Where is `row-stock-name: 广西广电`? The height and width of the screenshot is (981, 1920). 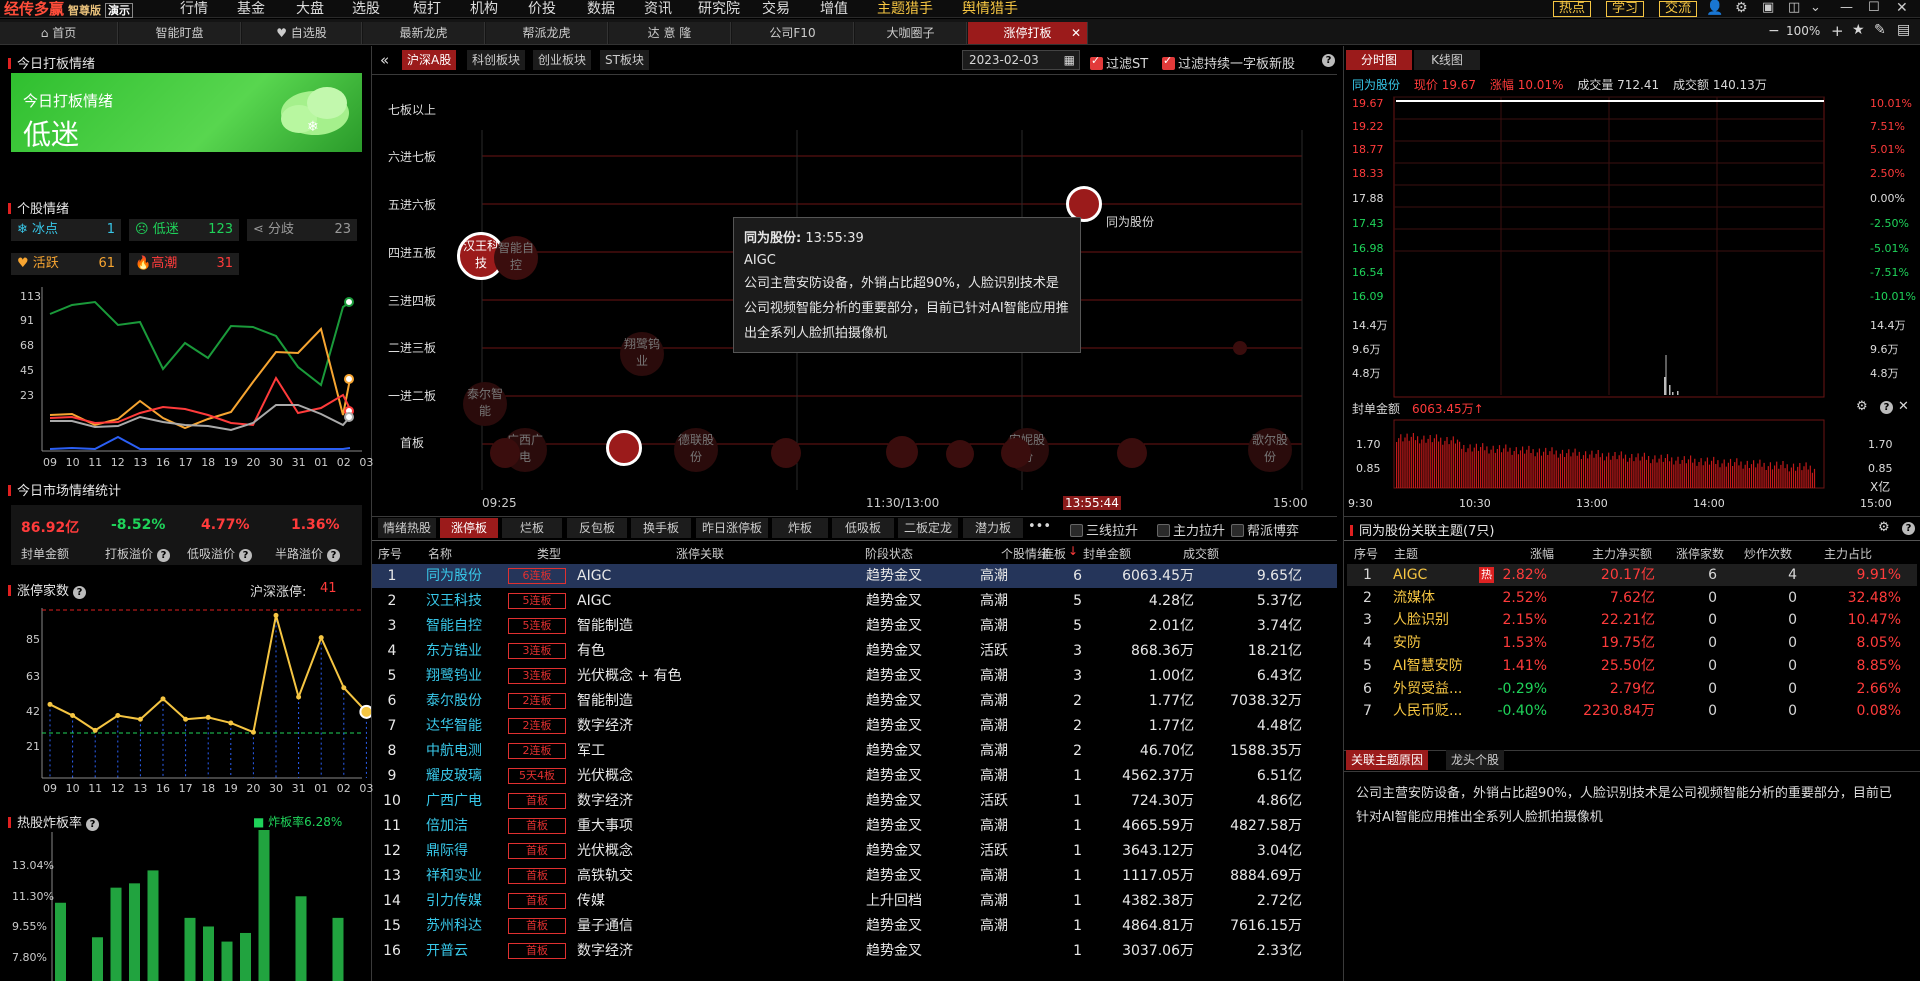
row-stock-name: 广西广电 is located at coordinates (454, 801).